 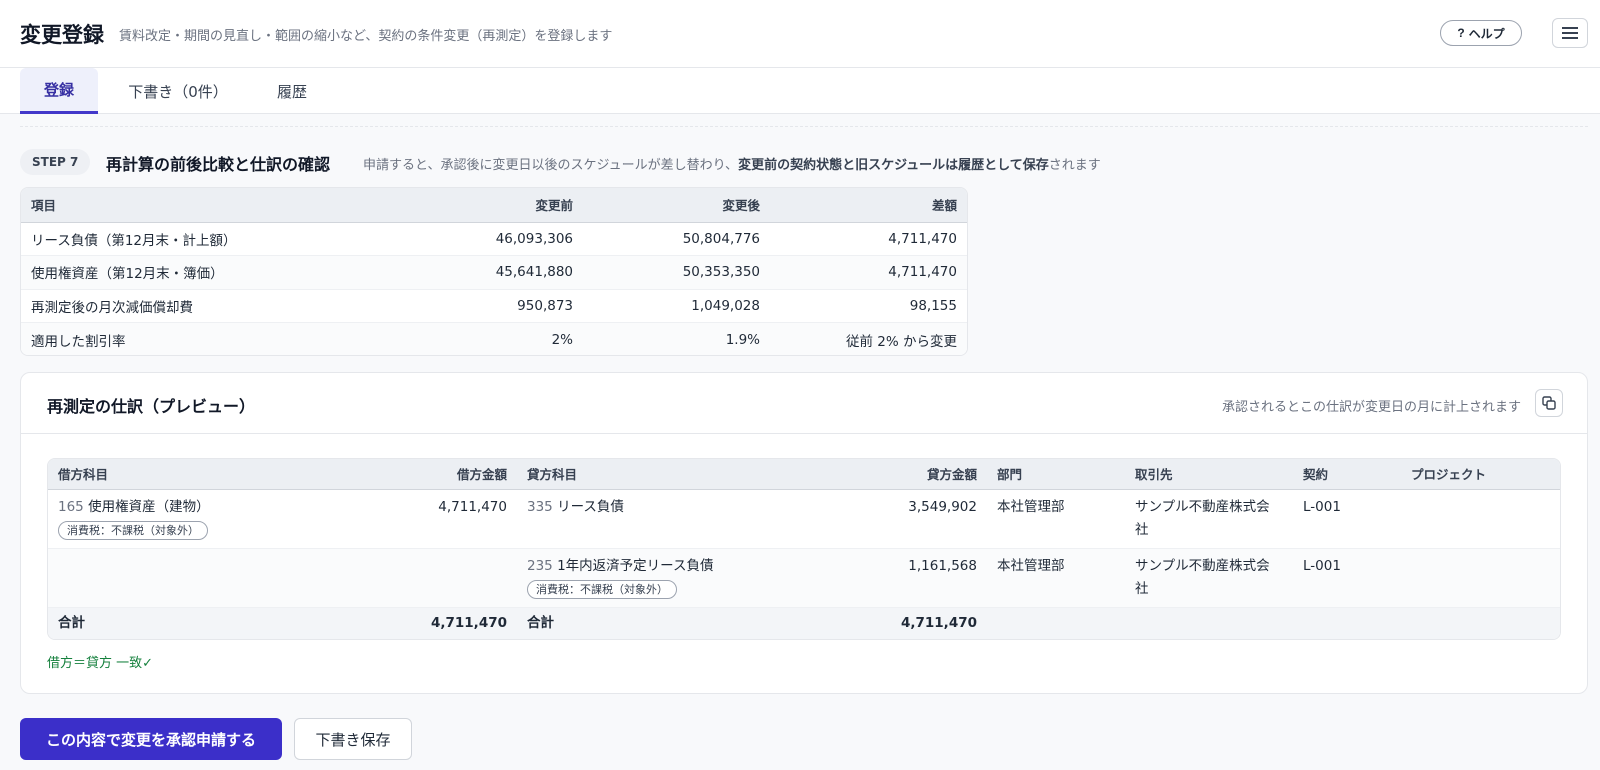 I want to click on total-row: 合計 4,711,470 合計 4,711,470, so click(x=804, y=622).